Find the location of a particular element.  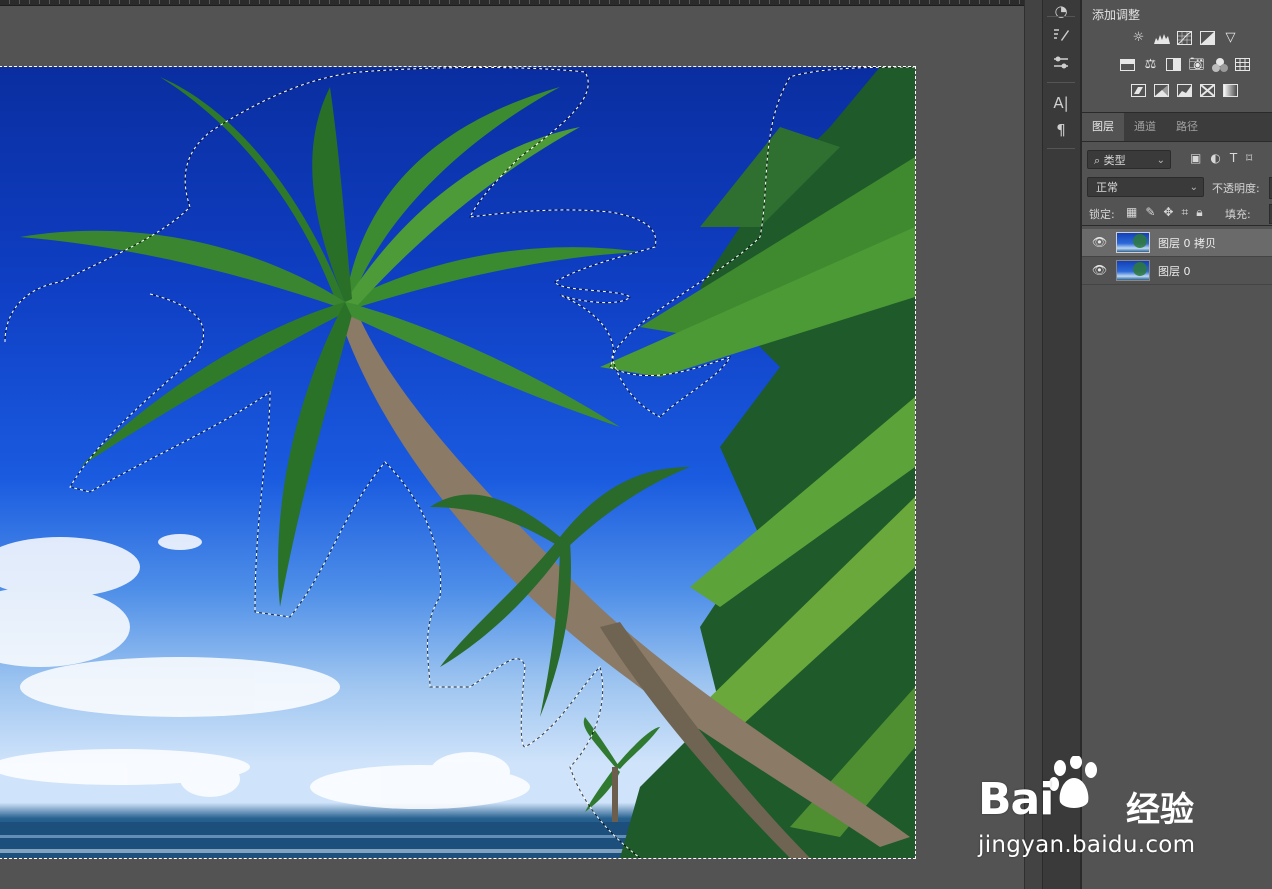

tab-channels: 通道 is located at coordinates (1145, 127).